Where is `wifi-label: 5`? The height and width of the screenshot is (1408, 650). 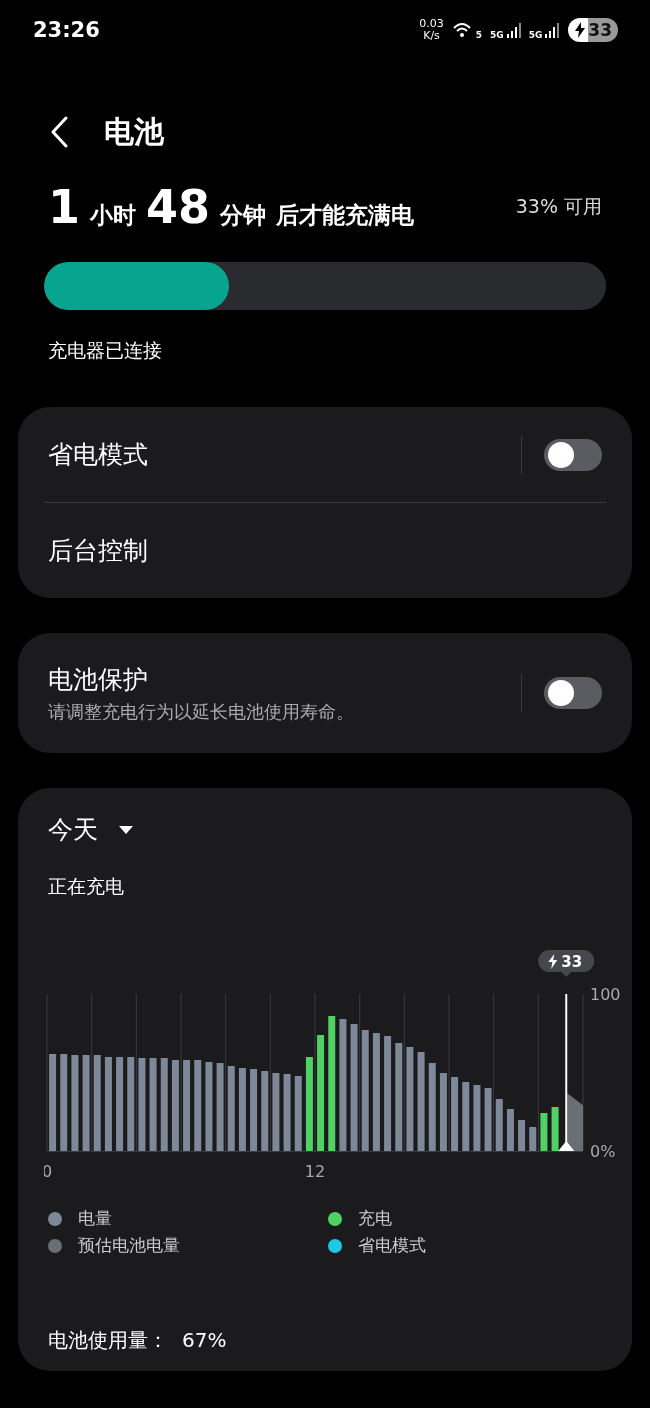 wifi-label: 5 is located at coordinates (478, 35).